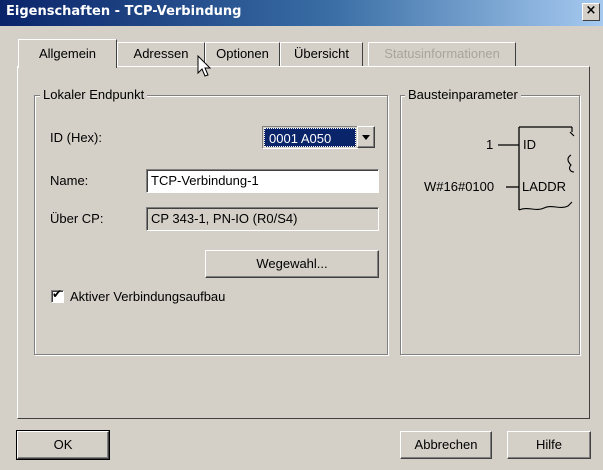  I want to click on tab-adressen: Adressen, so click(161, 54).